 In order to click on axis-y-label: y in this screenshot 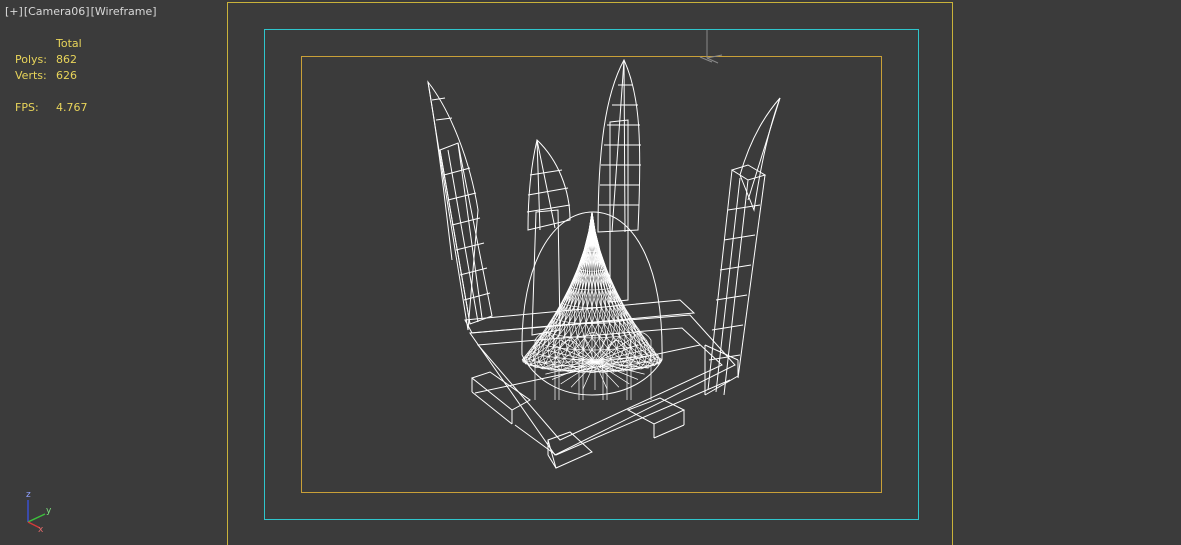, I will do `click(49, 511)`.